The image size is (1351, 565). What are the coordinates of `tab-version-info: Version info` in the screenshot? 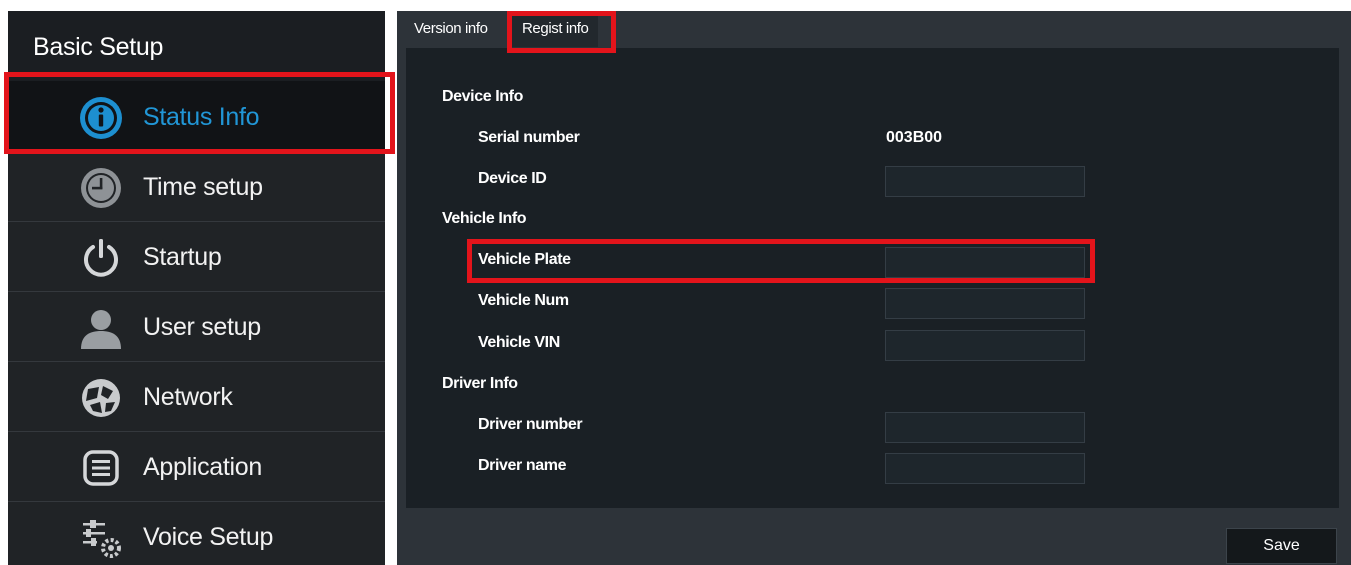 It's located at (451, 29).